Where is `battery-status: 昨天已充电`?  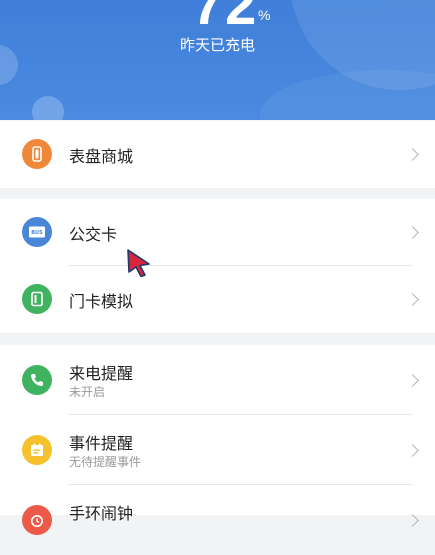
battery-status: 昨天已充电 is located at coordinates (217, 45).